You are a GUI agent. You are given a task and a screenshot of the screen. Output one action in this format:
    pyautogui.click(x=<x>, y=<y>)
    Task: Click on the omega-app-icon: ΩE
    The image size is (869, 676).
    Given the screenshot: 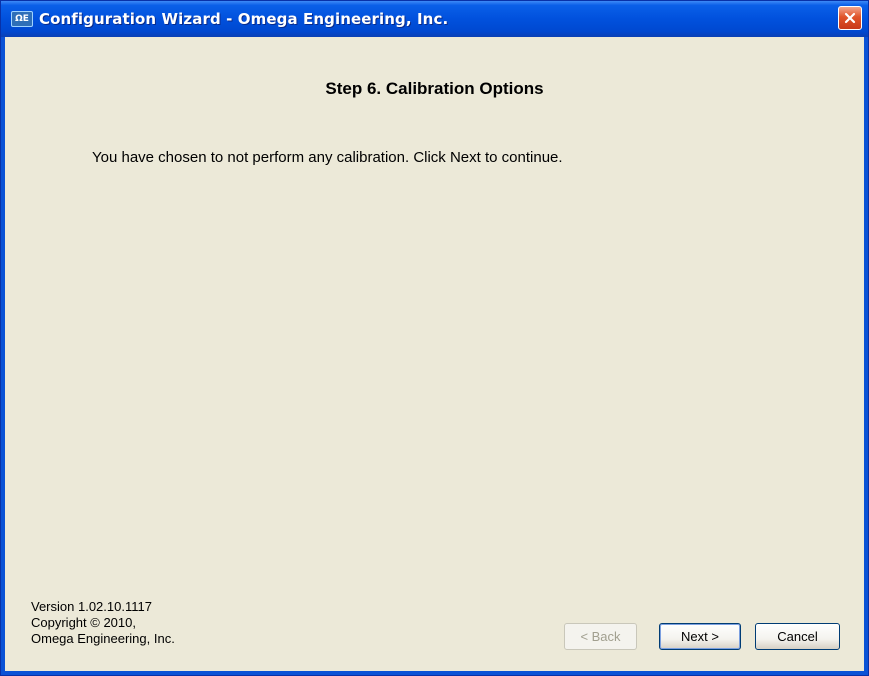 What is the action you would take?
    pyautogui.click(x=22, y=19)
    